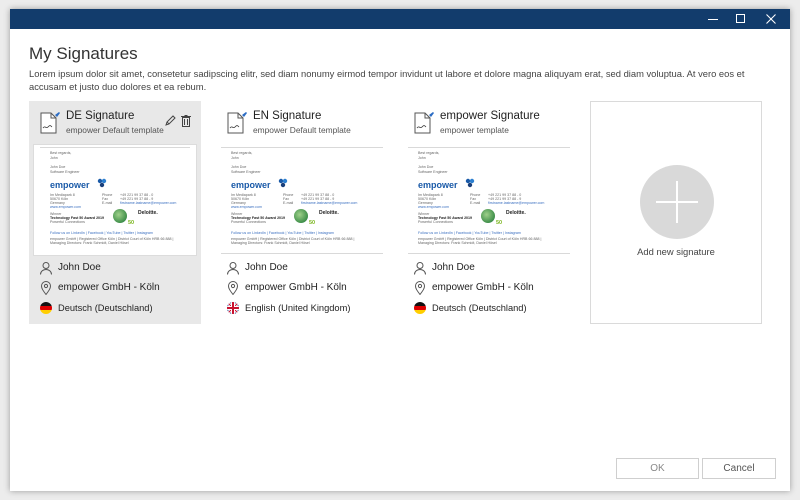 This screenshot has height=500, width=800. Describe the element at coordinates (298, 308) in the screenshot. I see `card-language-name: English (United Kingdom)` at that location.